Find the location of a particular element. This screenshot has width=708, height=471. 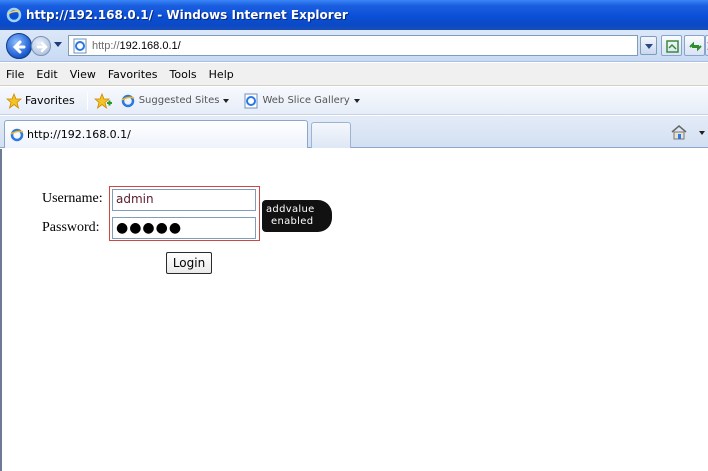

menu-bar: File Edit View Favorites Tools Help is located at coordinates (354, 74).